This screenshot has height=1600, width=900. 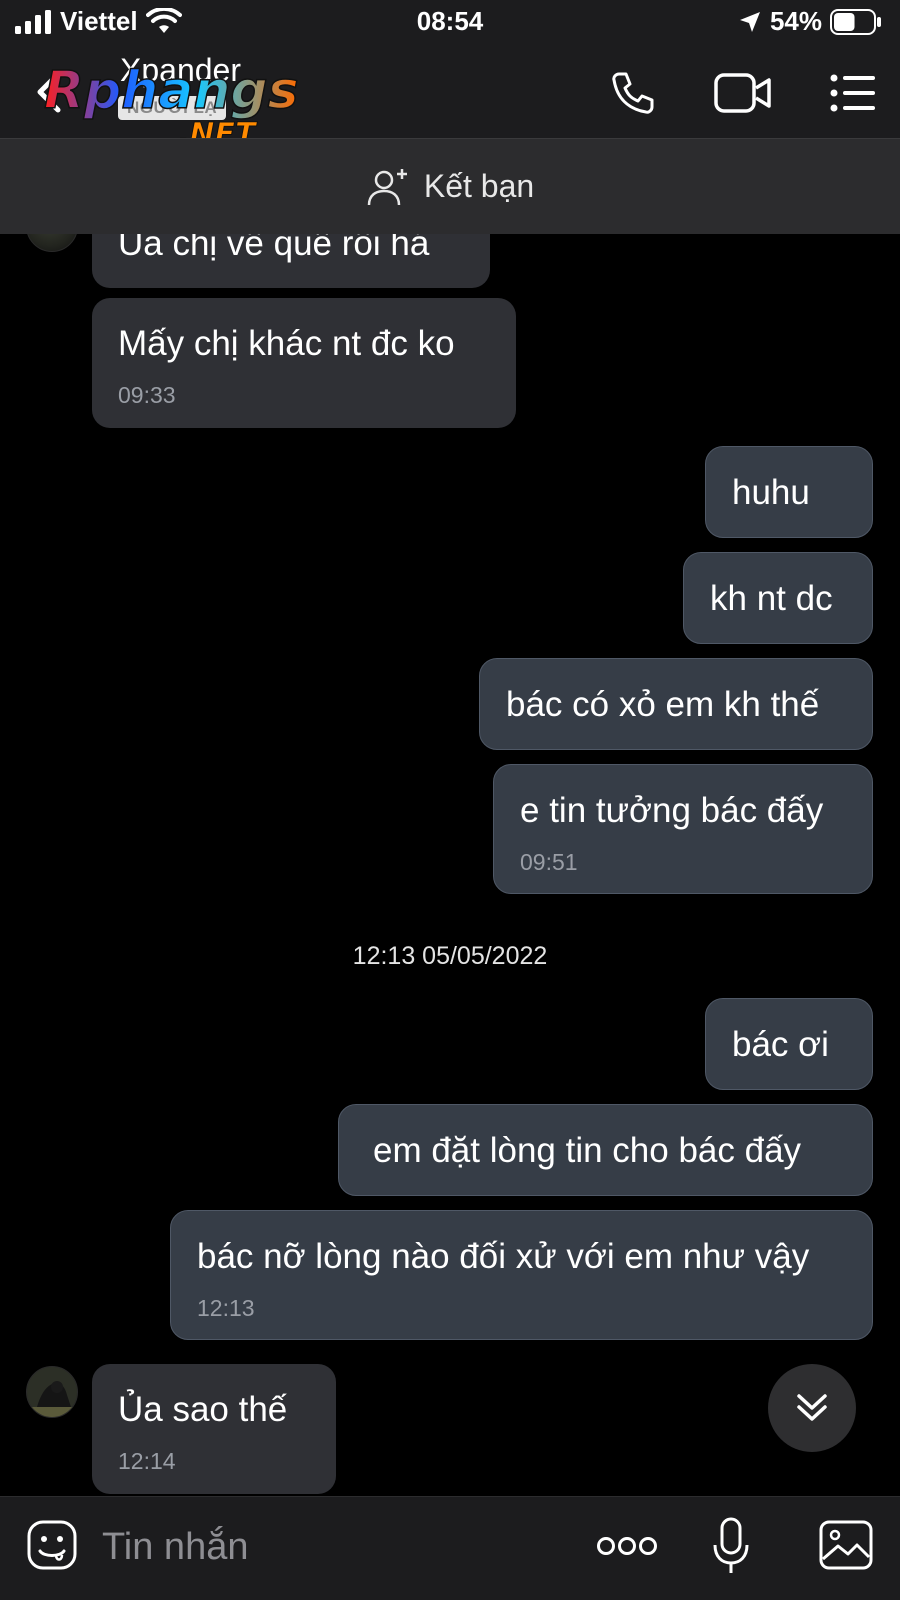 I want to click on more-icon, so click(x=627, y=1546).